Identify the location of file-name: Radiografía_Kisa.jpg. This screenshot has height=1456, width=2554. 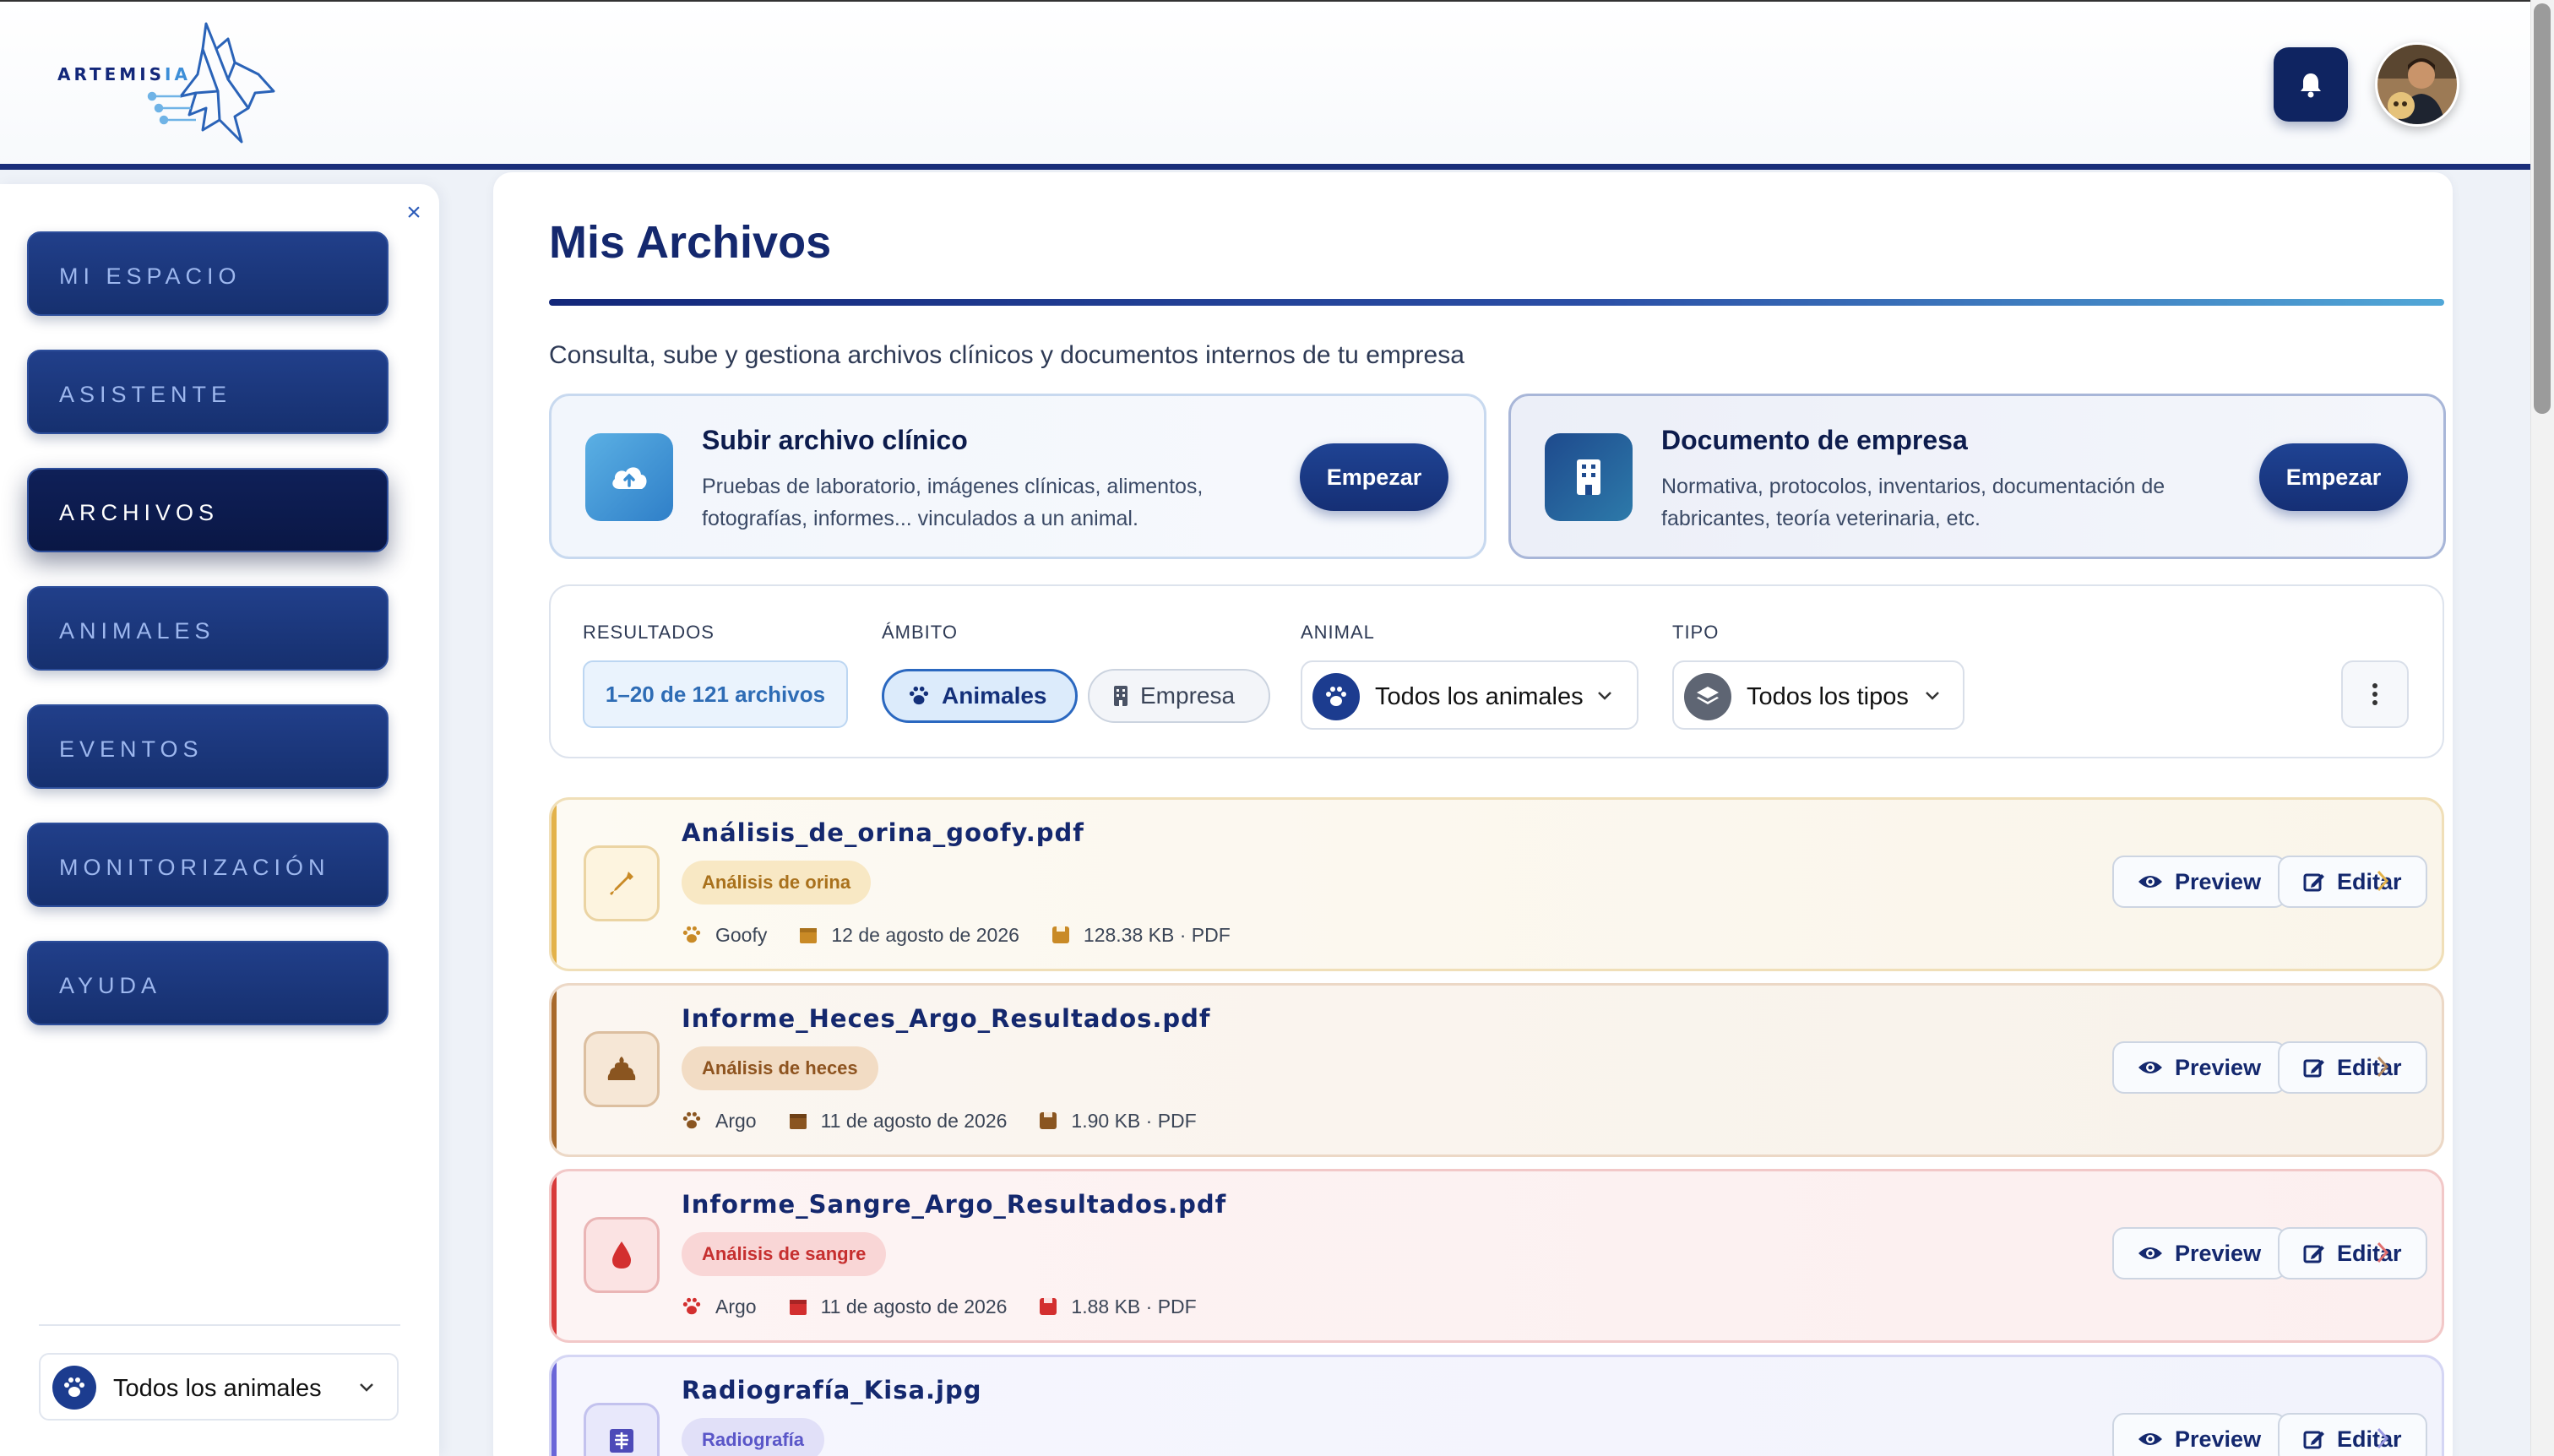
(832, 1390).